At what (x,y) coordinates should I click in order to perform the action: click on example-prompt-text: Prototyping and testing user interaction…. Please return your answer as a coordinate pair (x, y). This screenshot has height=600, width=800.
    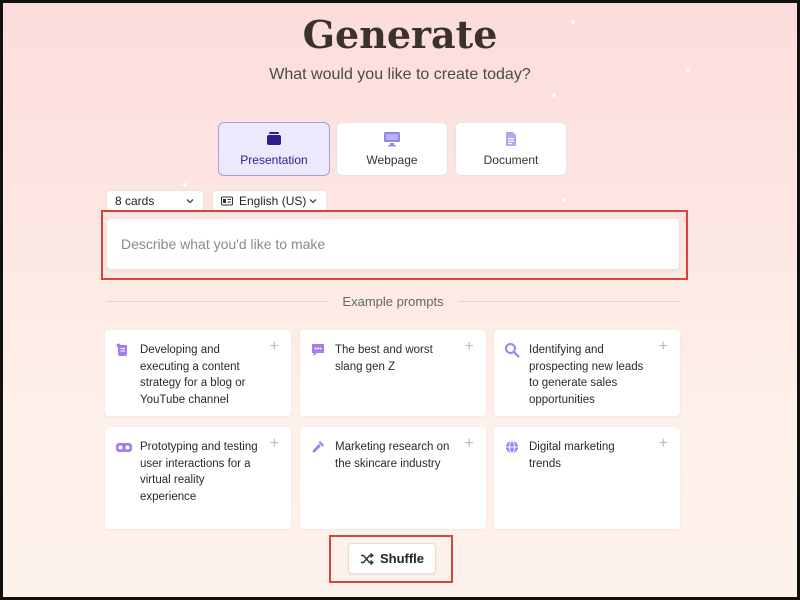
    Looking at the image, I should click on (199, 472).